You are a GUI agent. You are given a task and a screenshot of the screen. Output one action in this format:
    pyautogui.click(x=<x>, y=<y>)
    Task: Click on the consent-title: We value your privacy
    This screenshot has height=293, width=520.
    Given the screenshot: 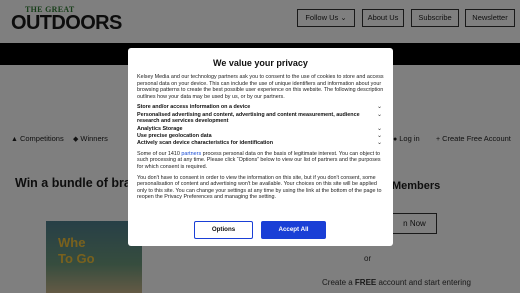 What is the action you would take?
    pyautogui.click(x=260, y=63)
    